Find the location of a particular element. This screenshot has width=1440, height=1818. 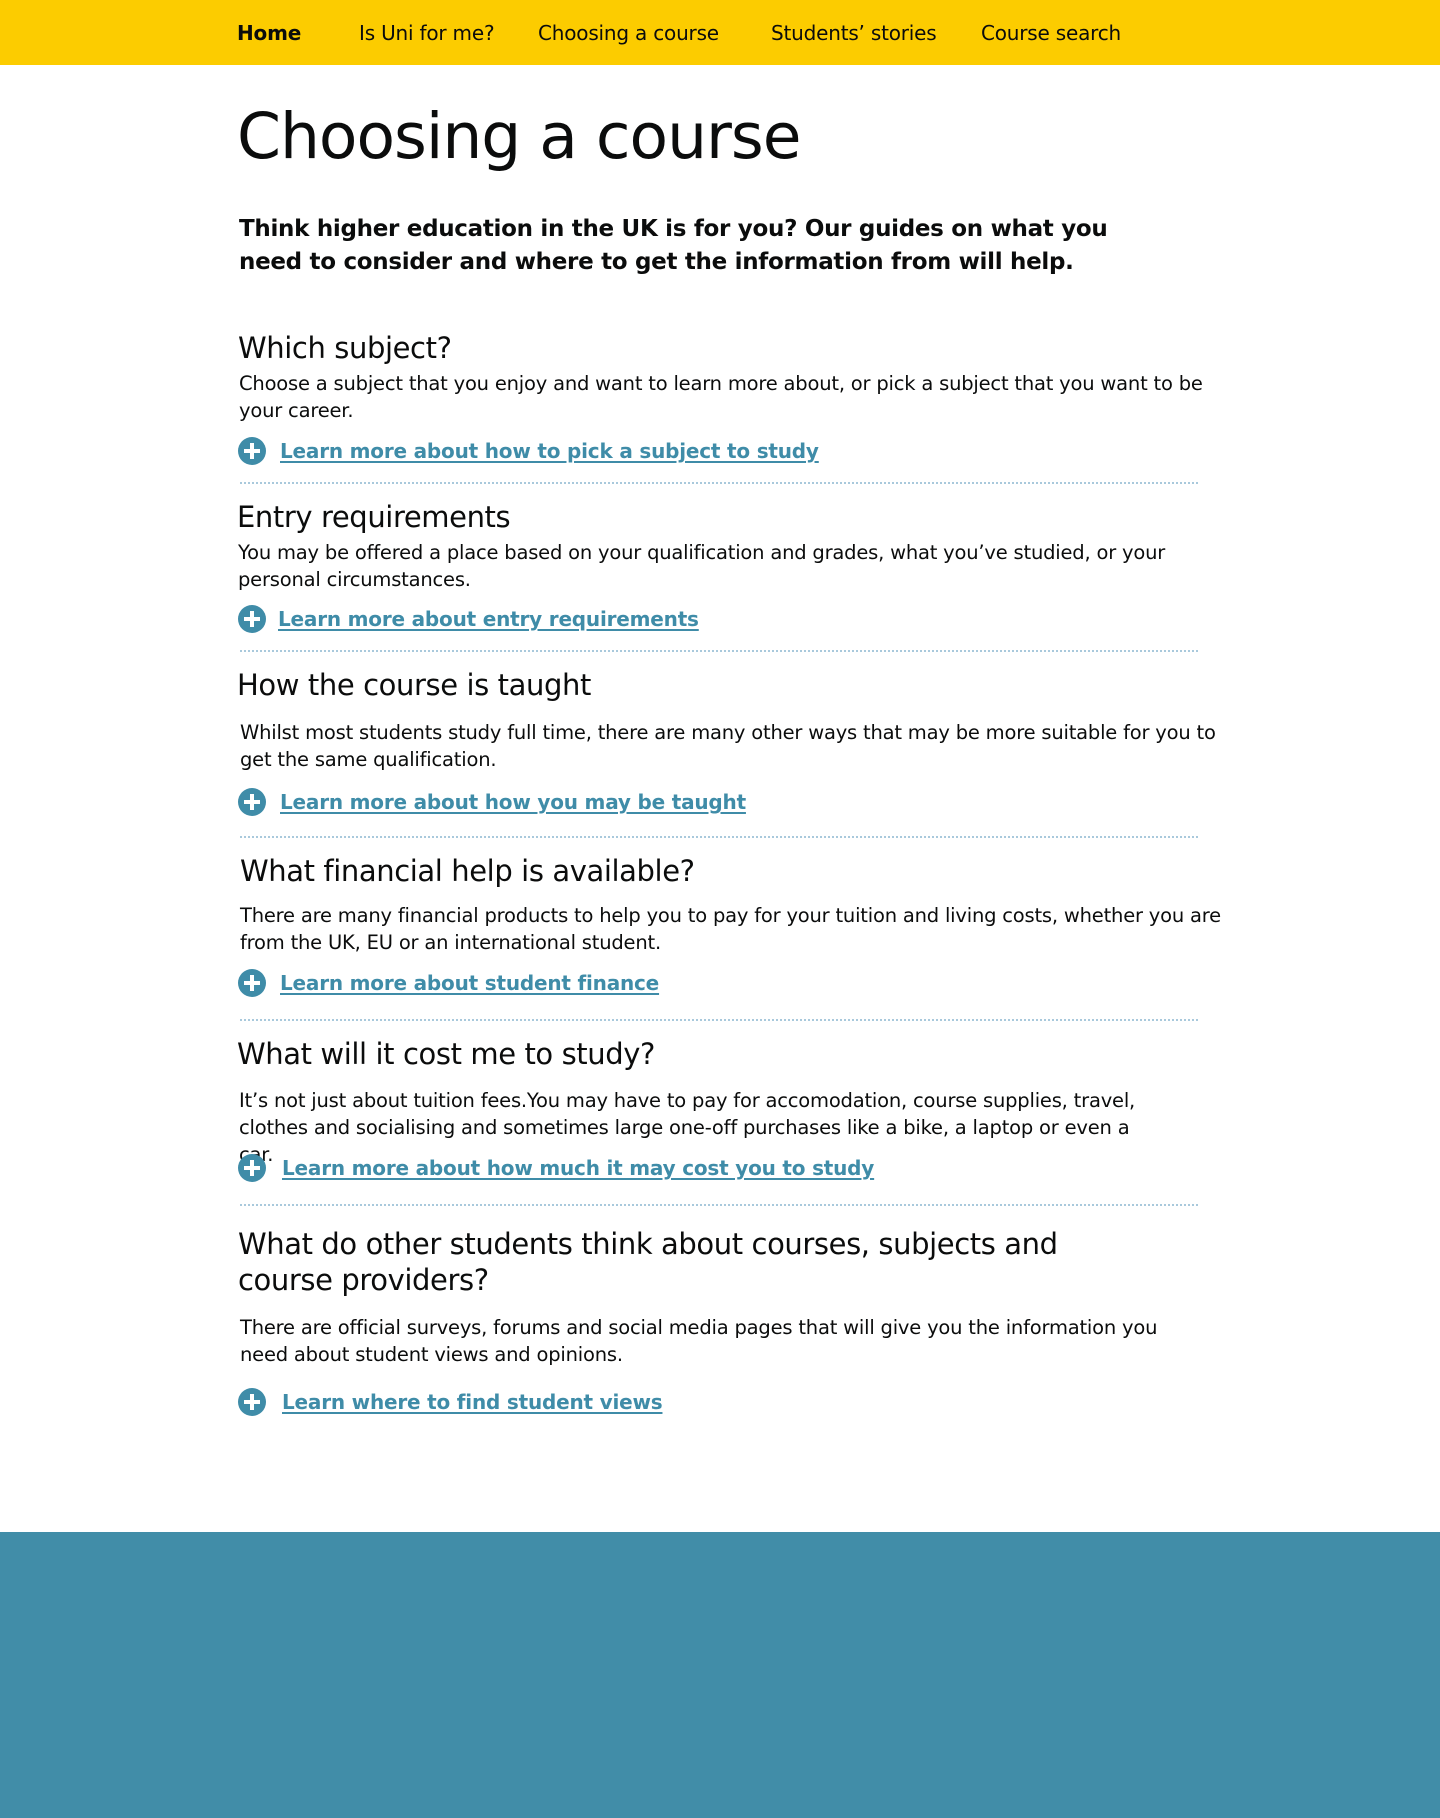

page-title: Choosing a course is located at coordinates (519, 136).